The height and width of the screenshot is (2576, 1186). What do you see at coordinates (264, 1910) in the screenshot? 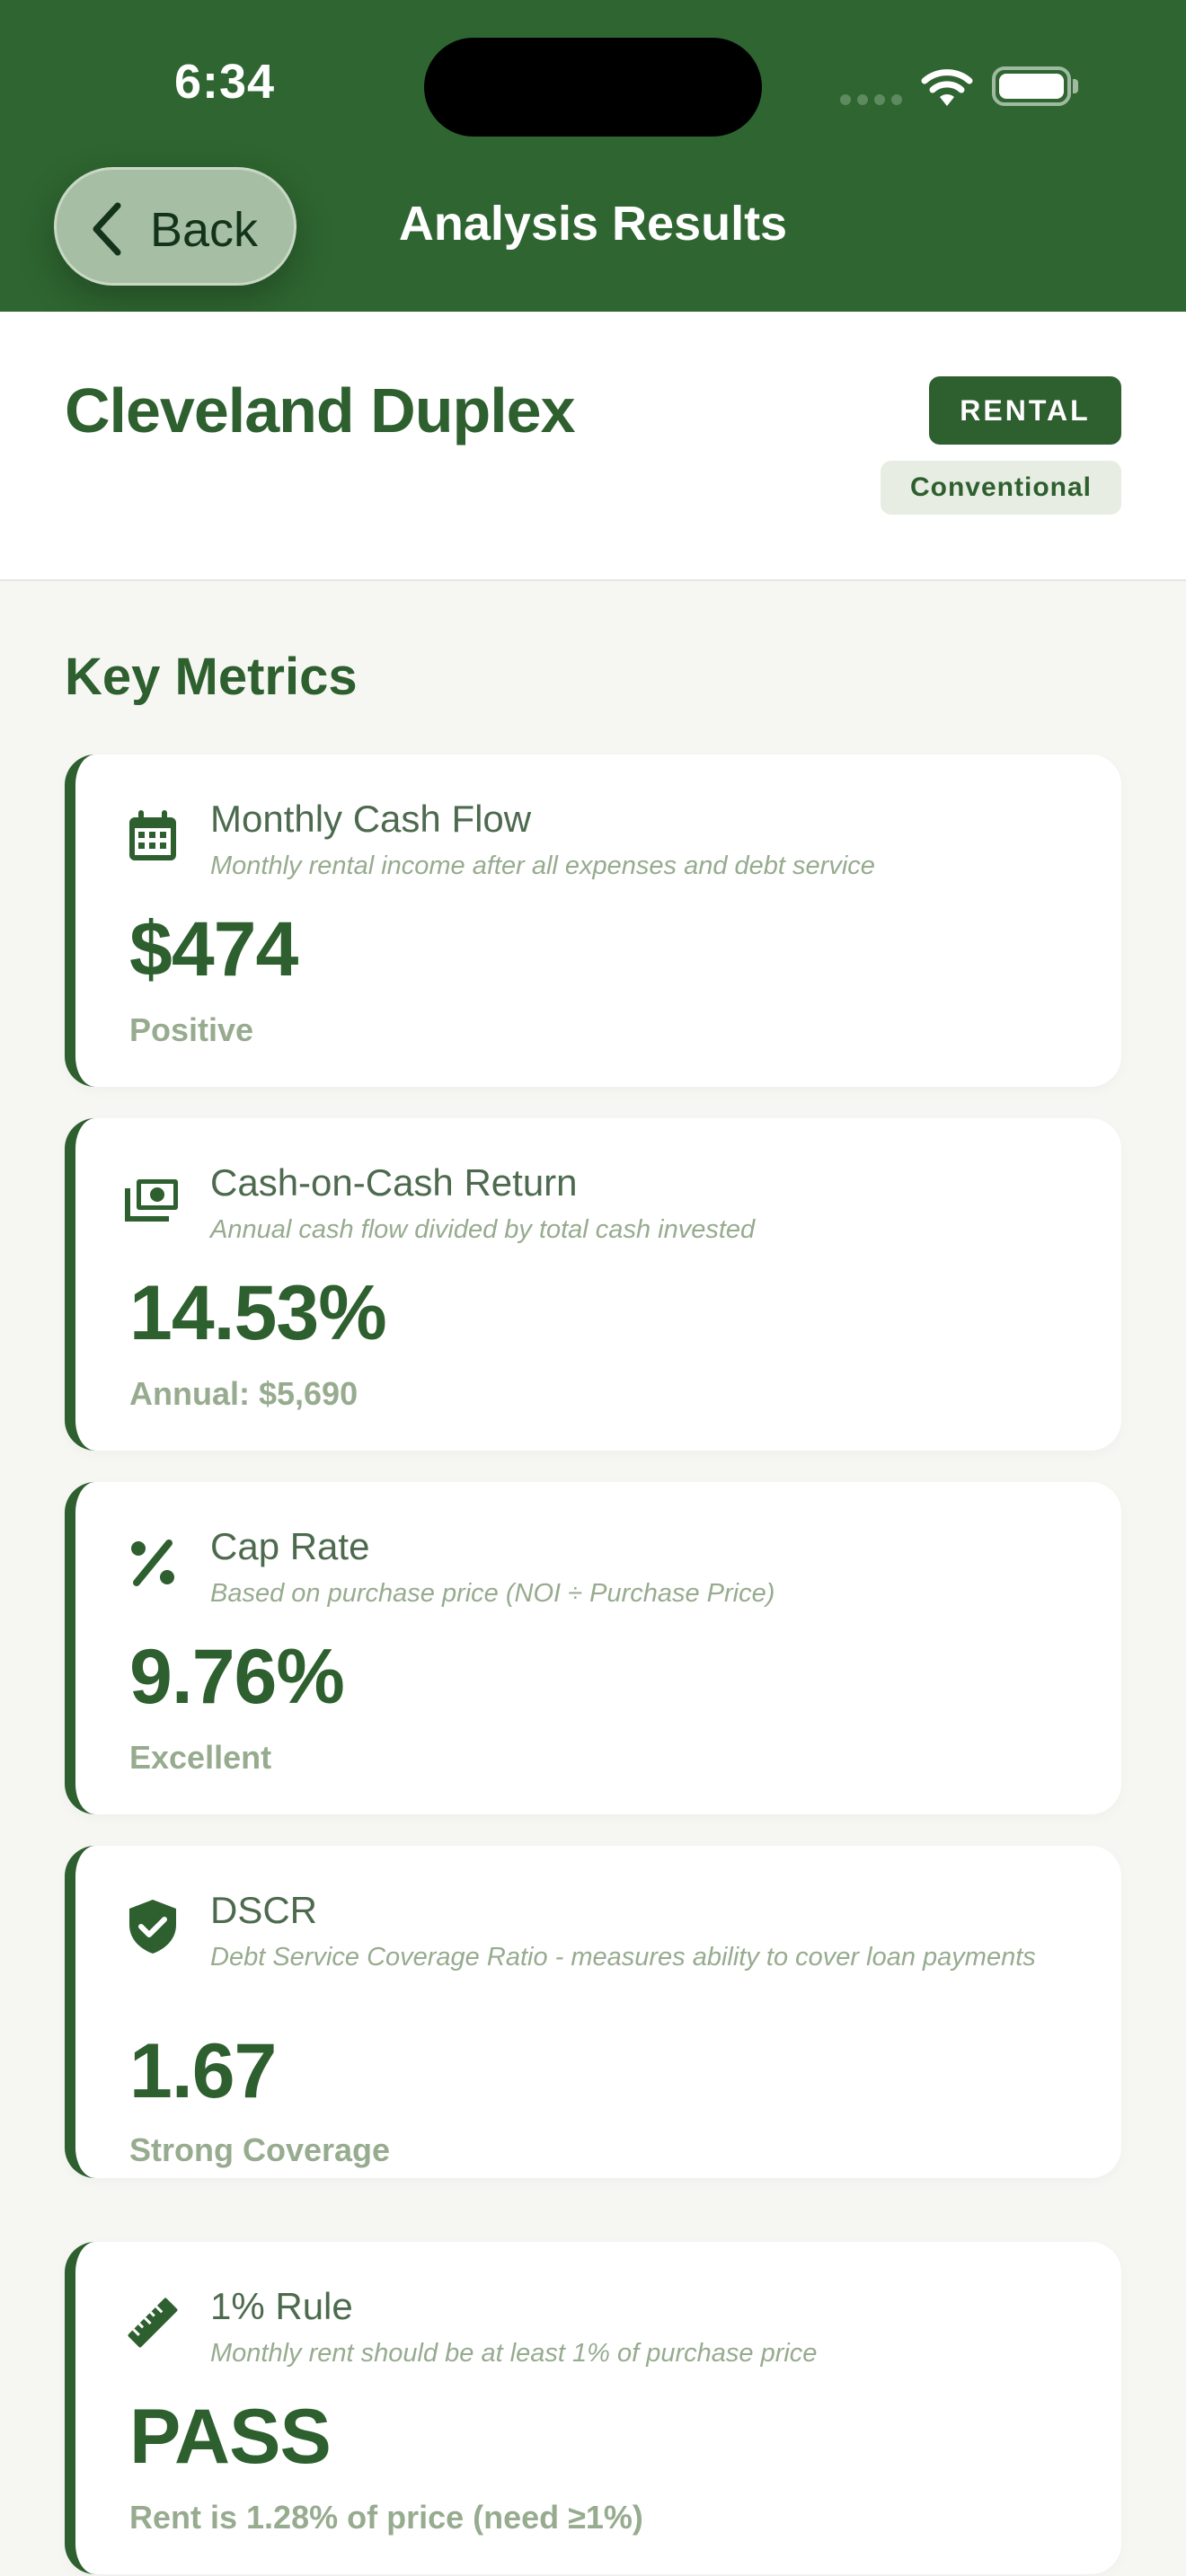
I see `metric-label: DSCR` at bounding box center [264, 1910].